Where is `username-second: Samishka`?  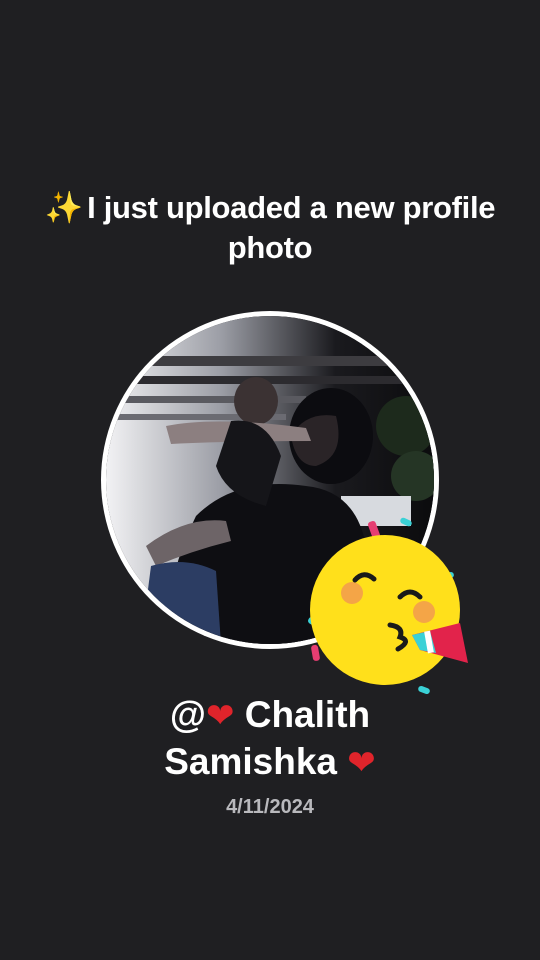 username-second: Samishka is located at coordinates (250, 761).